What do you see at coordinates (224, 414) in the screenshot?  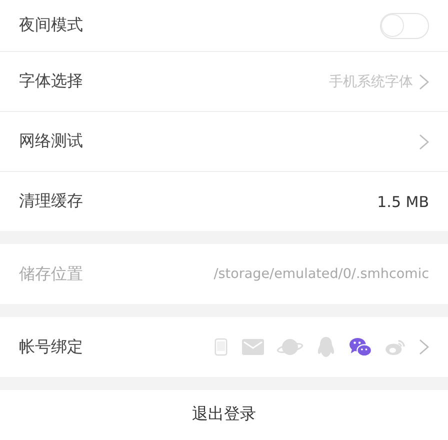 I see `logout-button: 退出登录` at bounding box center [224, 414].